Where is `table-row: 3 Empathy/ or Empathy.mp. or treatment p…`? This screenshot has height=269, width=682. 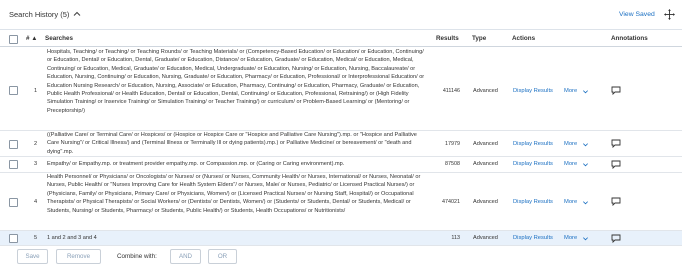 table-row: 3 Empathy/ or Empathy.mp. or treatment p… is located at coordinates (341, 165).